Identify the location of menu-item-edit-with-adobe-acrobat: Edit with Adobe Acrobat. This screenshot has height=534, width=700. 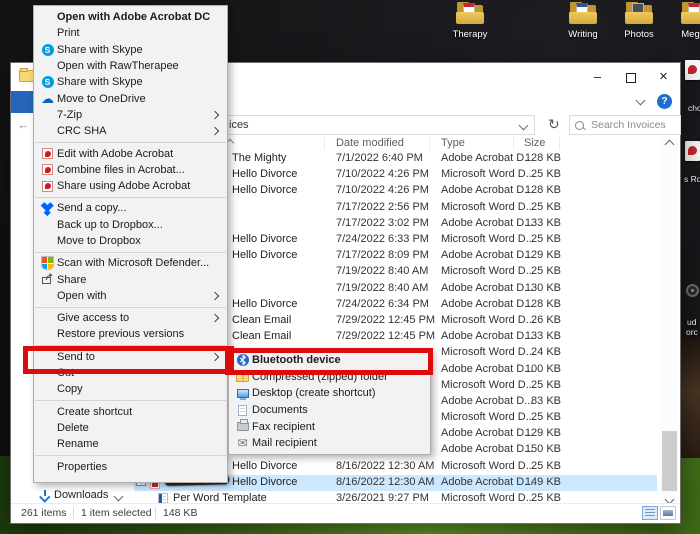
(130, 153).